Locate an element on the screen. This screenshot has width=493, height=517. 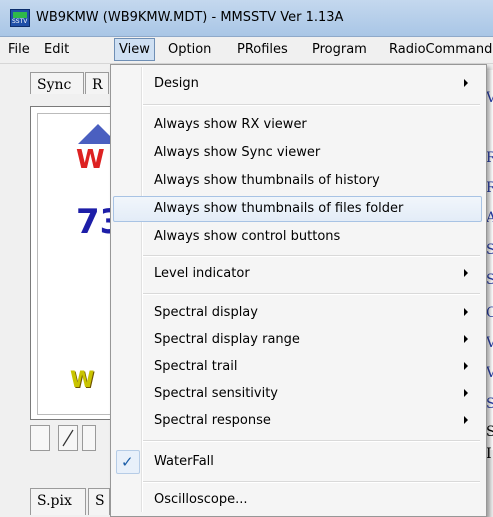
menu-item-spectral-display-range: Spectral display range is located at coordinates (297, 340).